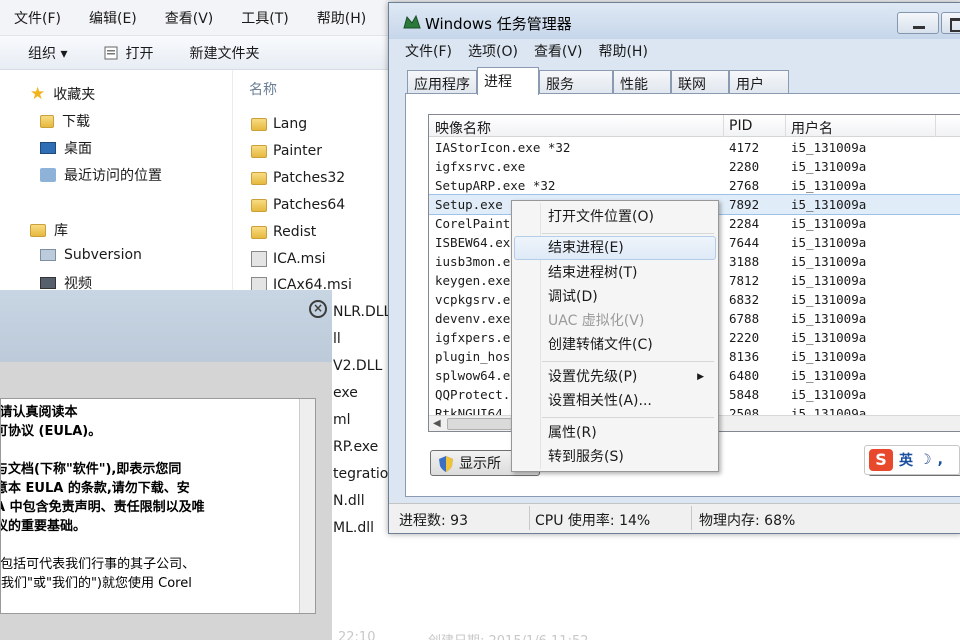 This screenshot has height=640, width=960. What do you see at coordinates (111, 52) in the screenshot?
I see `open-icon` at bounding box center [111, 52].